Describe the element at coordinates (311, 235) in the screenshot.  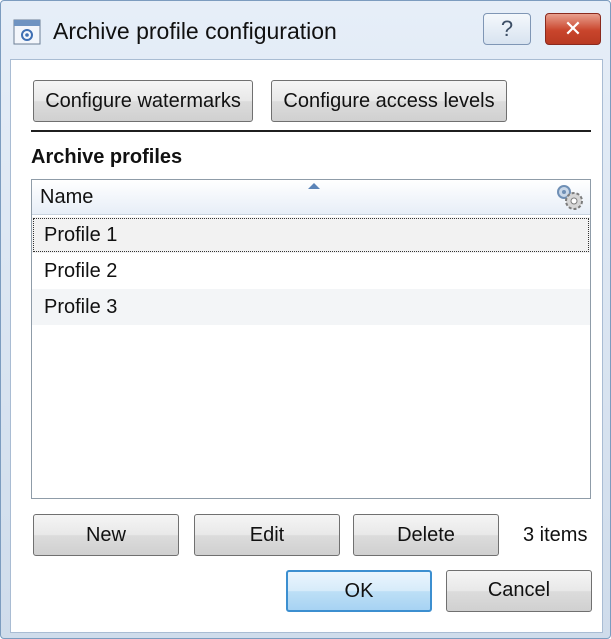
I see `list-item: Profile 1` at that location.